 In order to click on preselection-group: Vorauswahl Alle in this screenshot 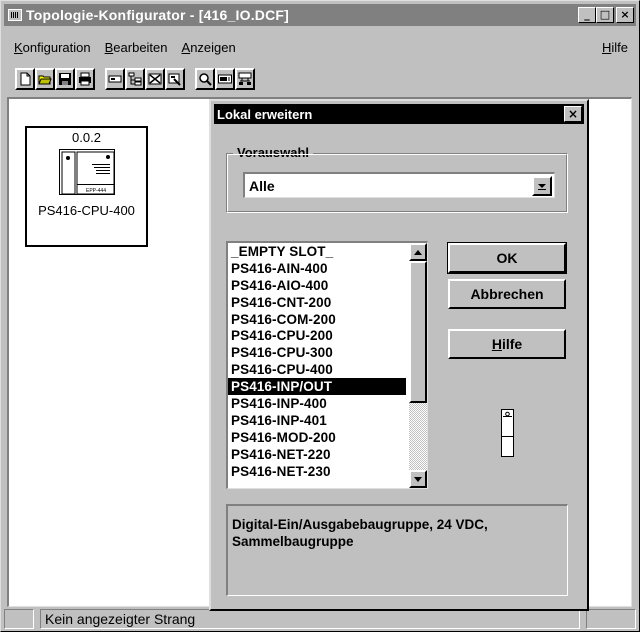, I will do `click(397, 179)`.